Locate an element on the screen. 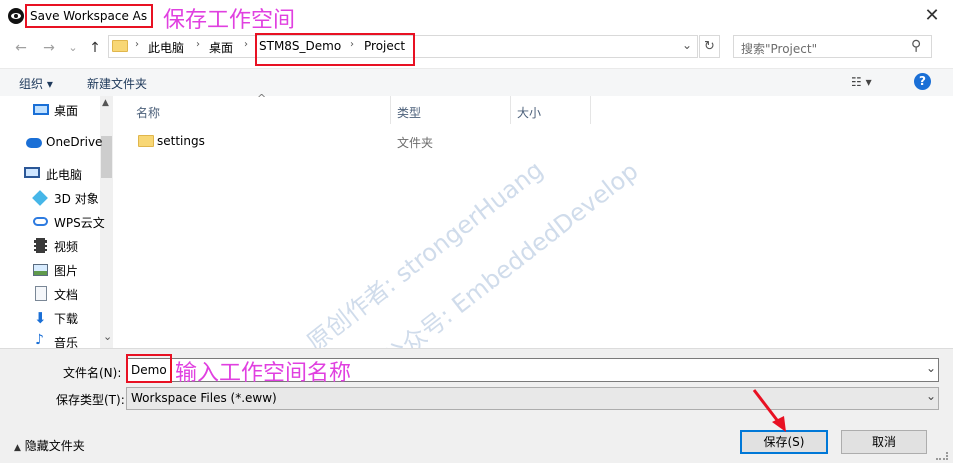 This screenshot has width=953, height=463. resize-grip-icon is located at coordinates (942, 456).